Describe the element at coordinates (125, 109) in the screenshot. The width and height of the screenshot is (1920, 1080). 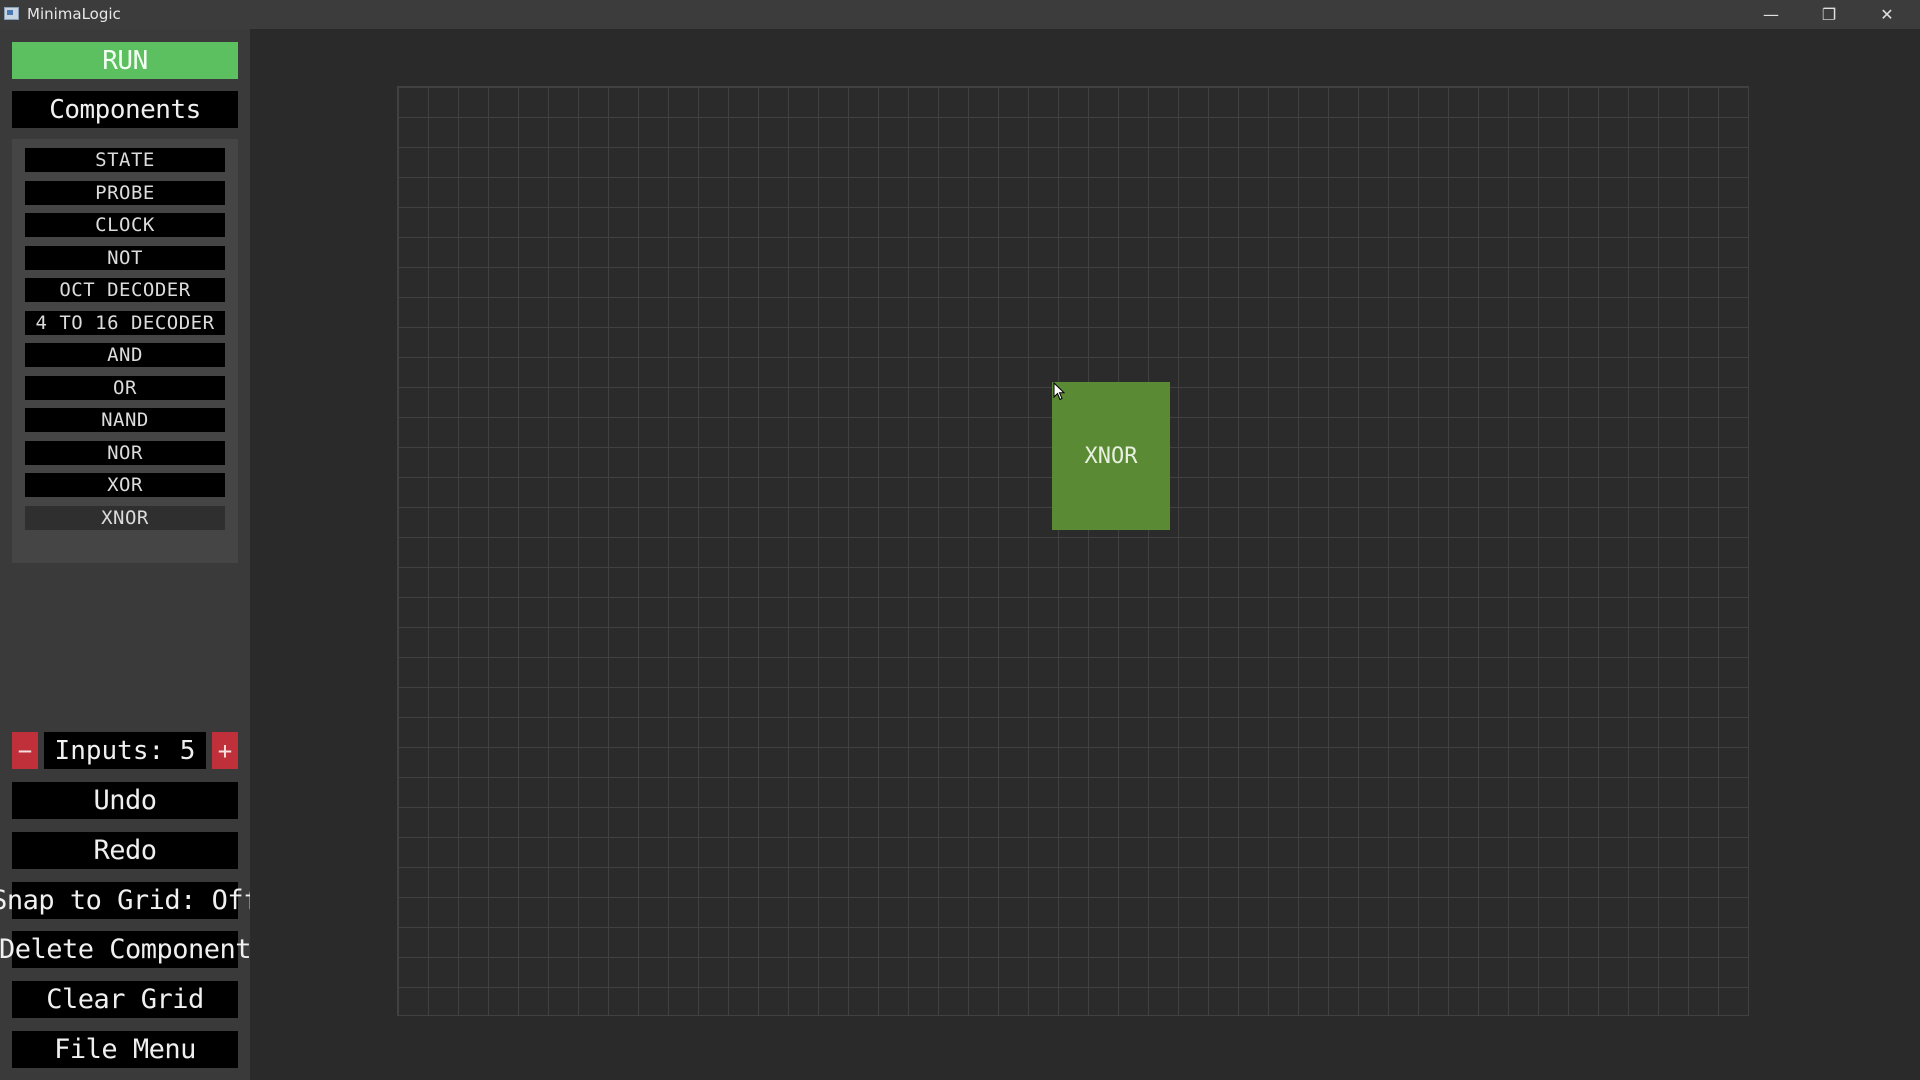
I see `components-header: Components` at that location.